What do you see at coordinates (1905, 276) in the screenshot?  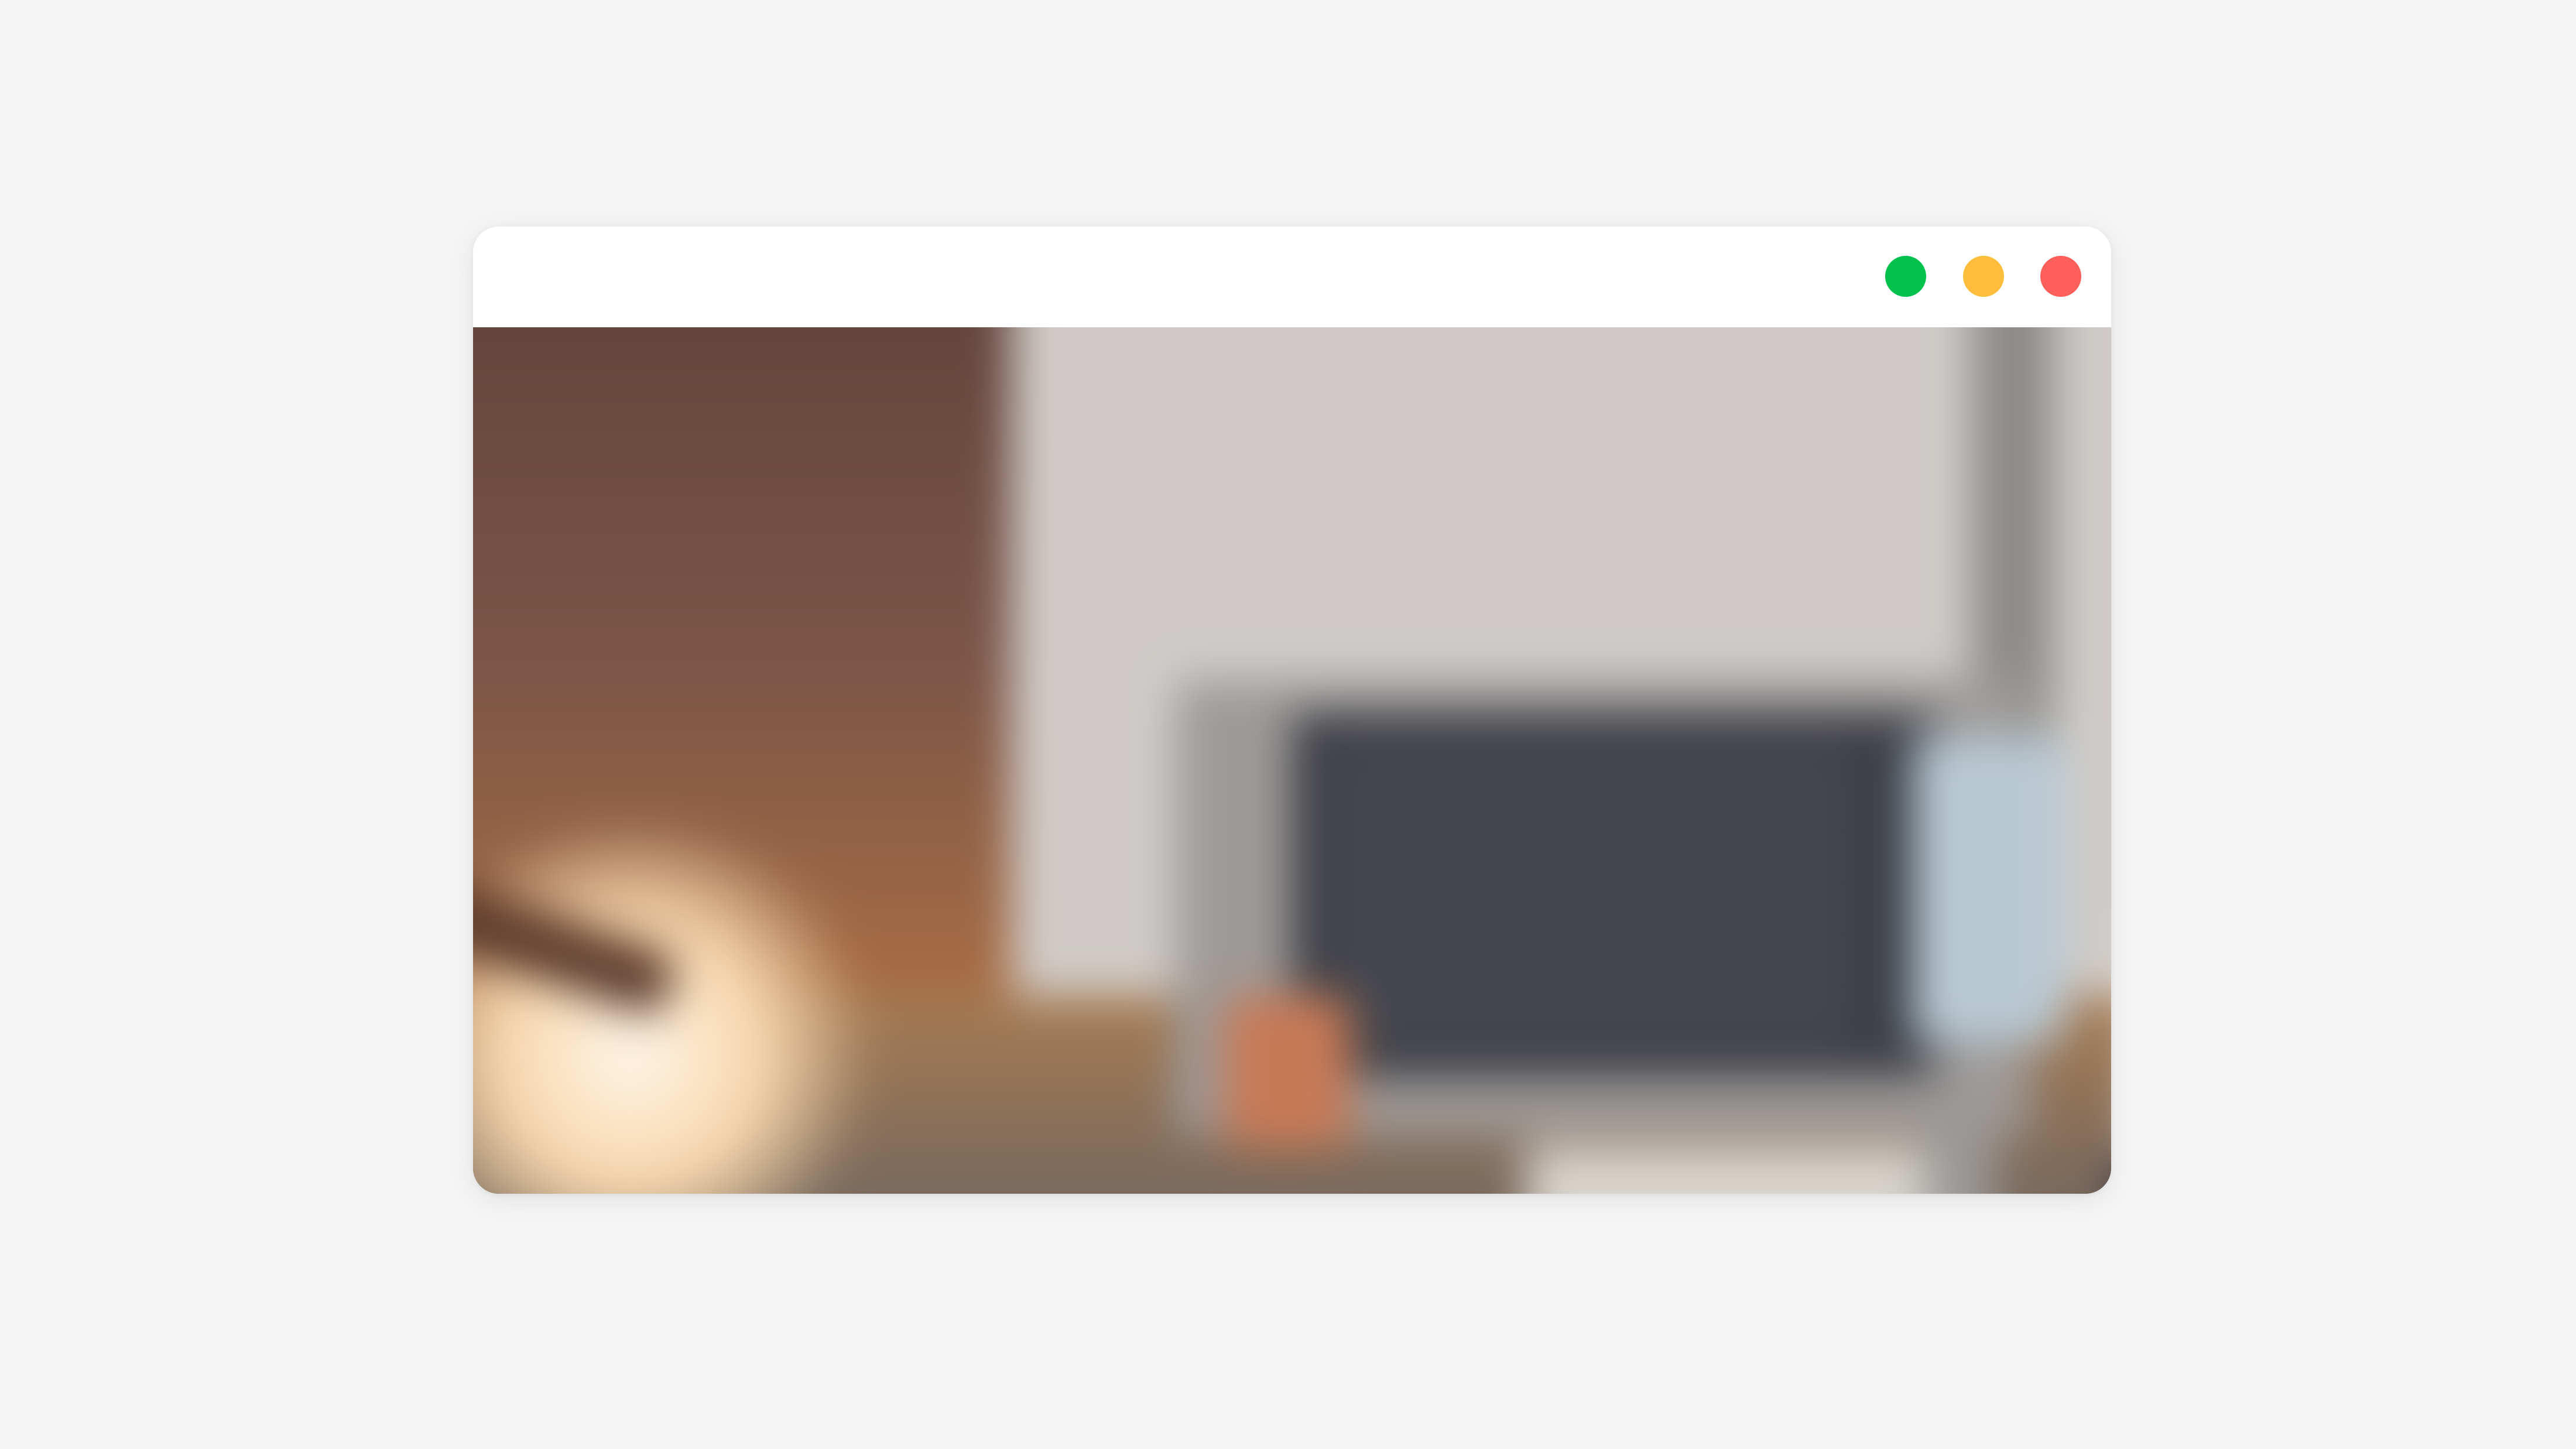 I see `maximize-button` at bounding box center [1905, 276].